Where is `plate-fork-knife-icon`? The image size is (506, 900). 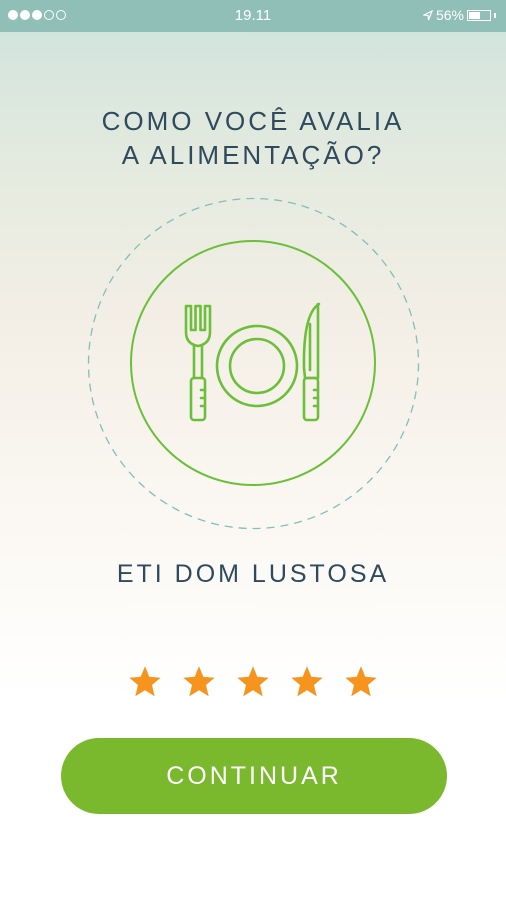 plate-fork-knife-icon is located at coordinates (252, 362).